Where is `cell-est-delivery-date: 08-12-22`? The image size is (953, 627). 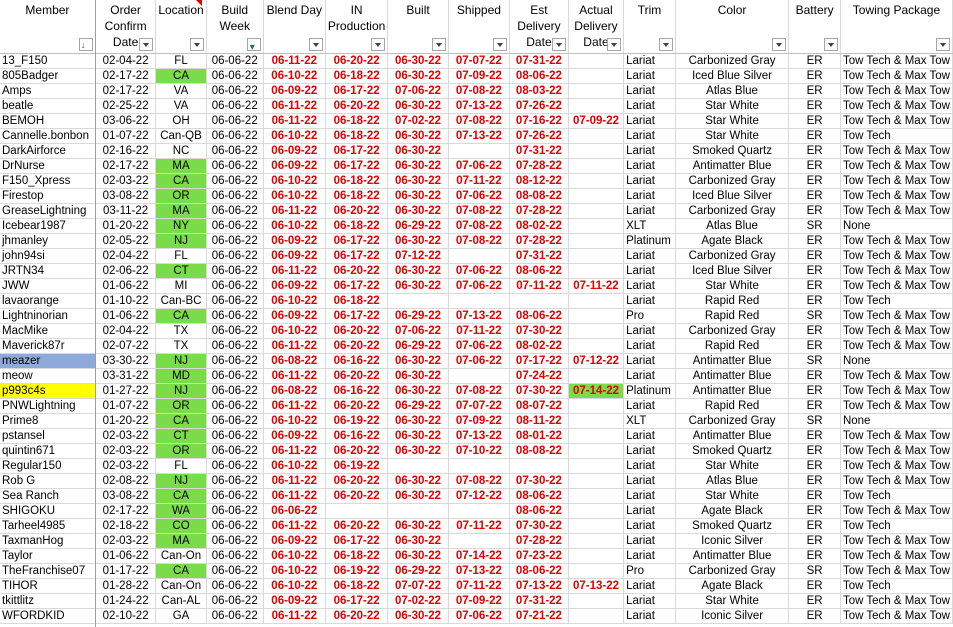
cell-est-delivery-date: 08-12-22 is located at coordinates (539, 181).